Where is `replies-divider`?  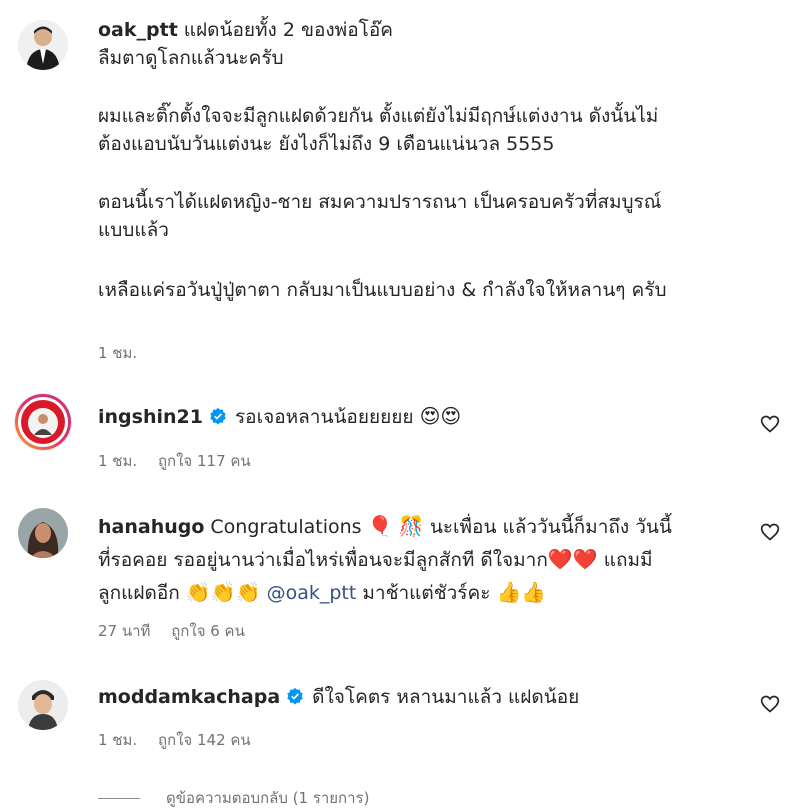
replies-divider is located at coordinates (119, 798).